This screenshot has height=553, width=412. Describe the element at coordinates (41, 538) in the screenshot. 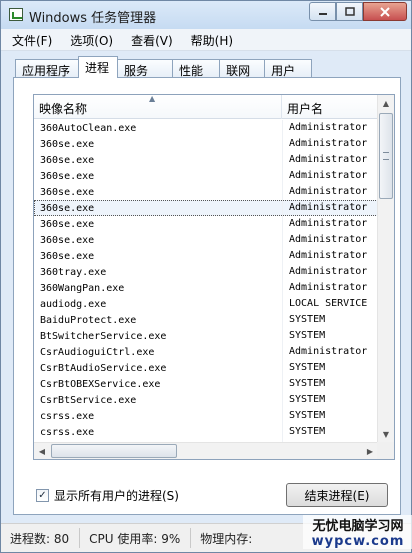

I see `process-count: 进程数: 80` at that location.